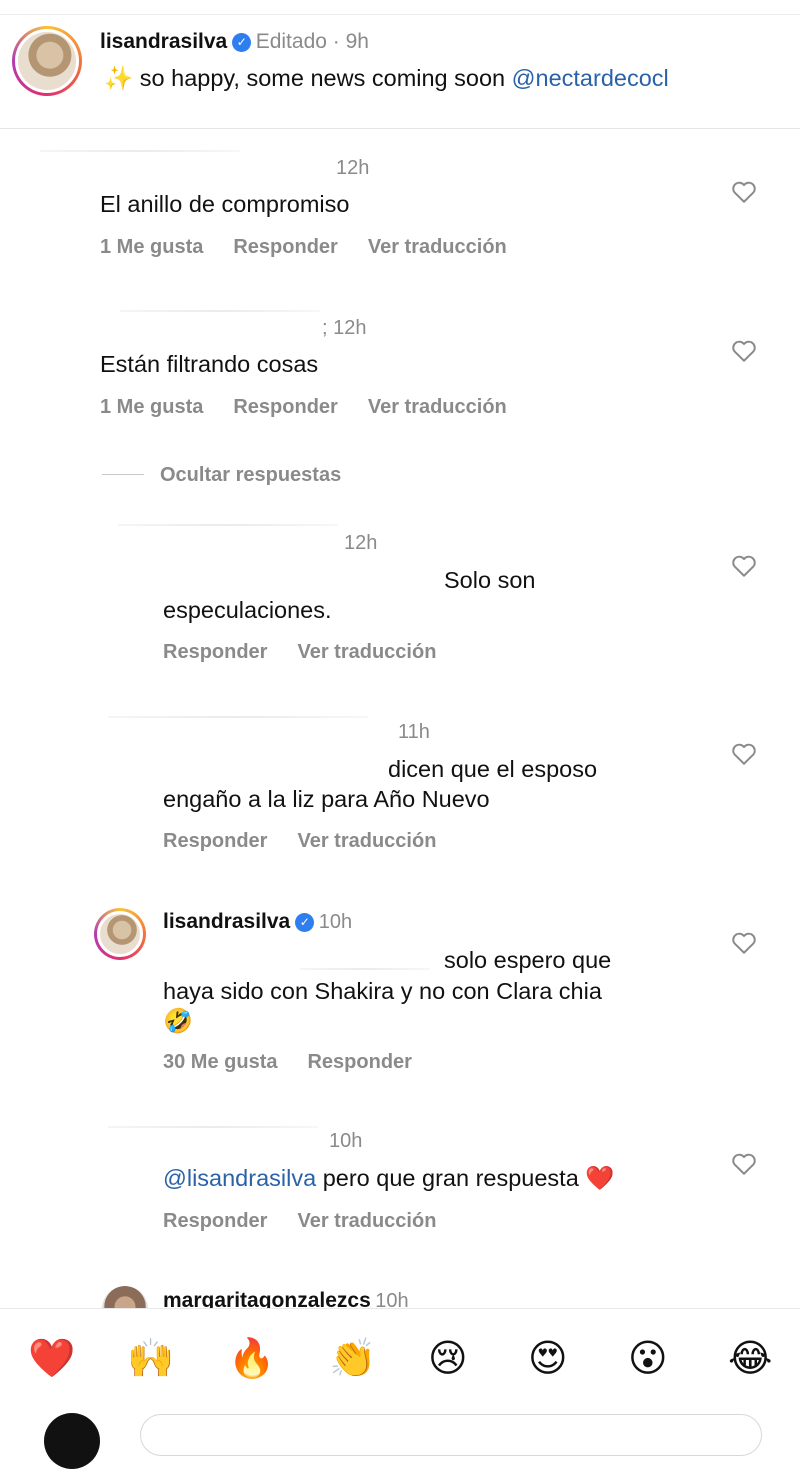 The width and height of the screenshot is (800, 1469). I want to click on reaction-heart-eyes: 😍, so click(548, 1359).